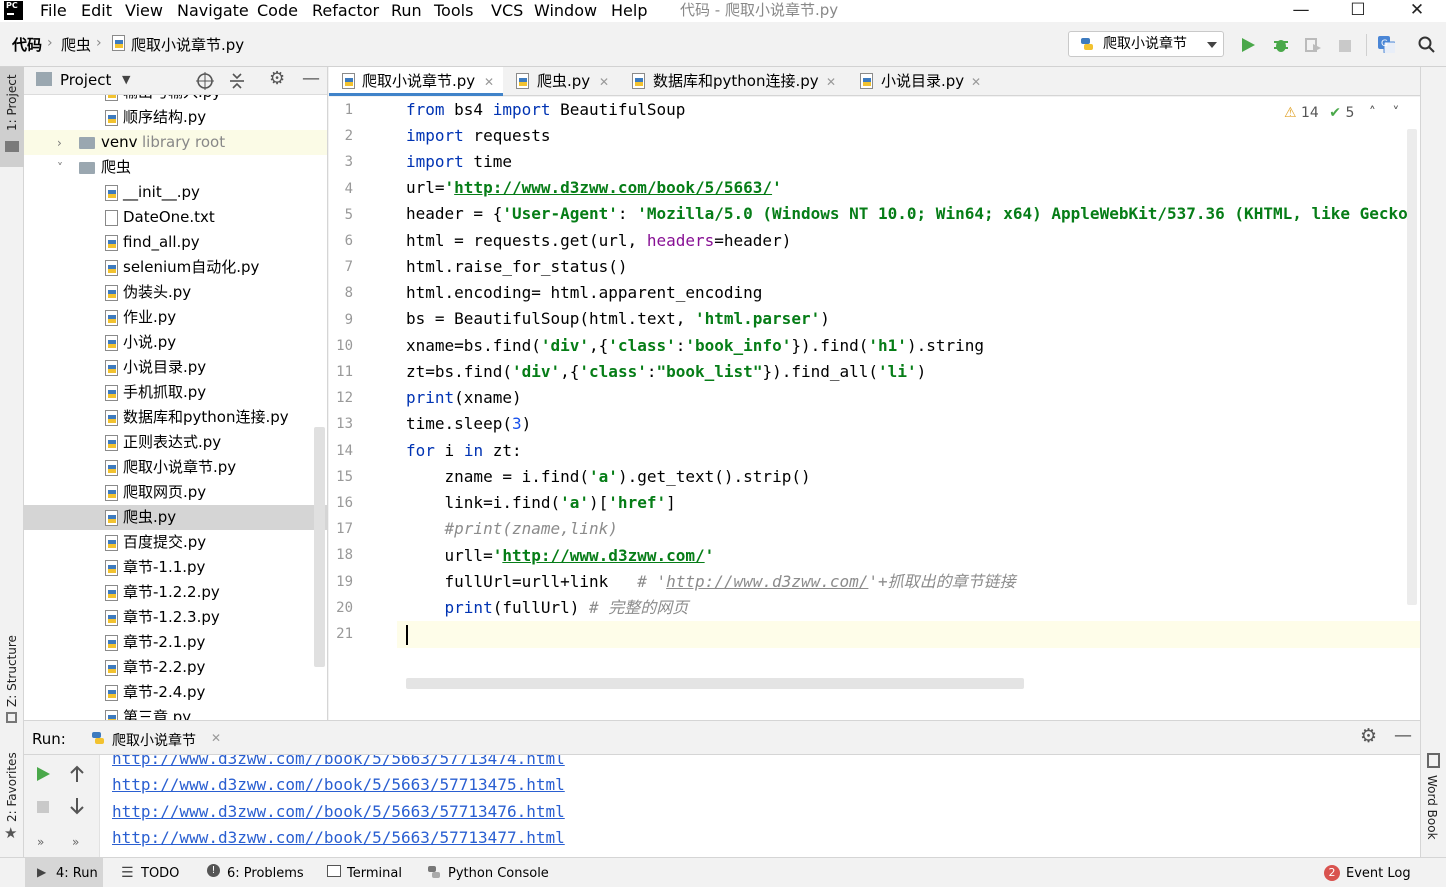 The image size is (1446, 887). What do you see at coordinates (1417, 11) in the screenshot?
I see `close-icon: ✕` at bounding box center [1417, 11].